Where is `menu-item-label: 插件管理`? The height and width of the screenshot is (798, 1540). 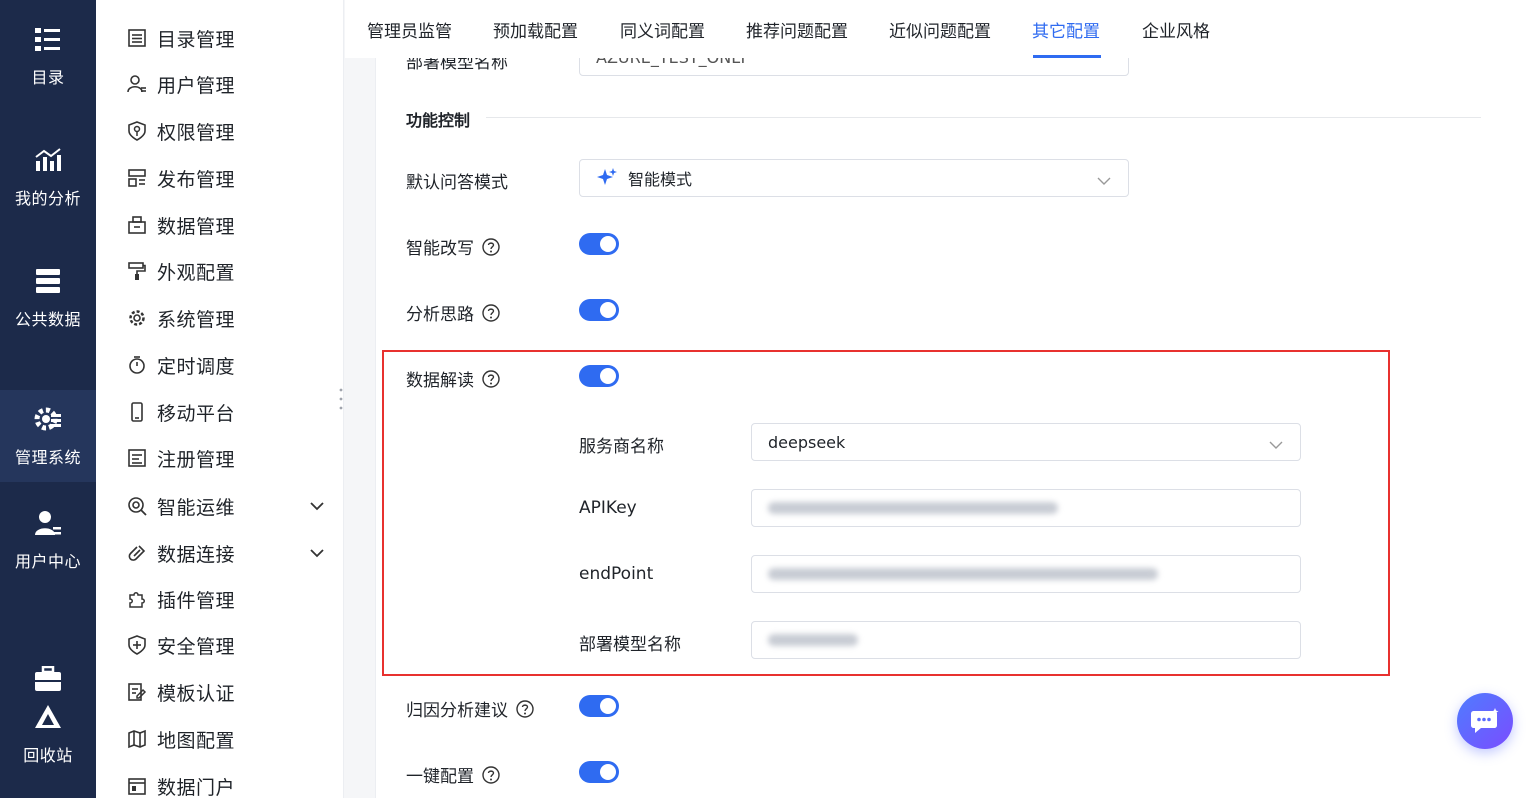
menu-item-label: 插件管理 is located at coordinates (196, 600).